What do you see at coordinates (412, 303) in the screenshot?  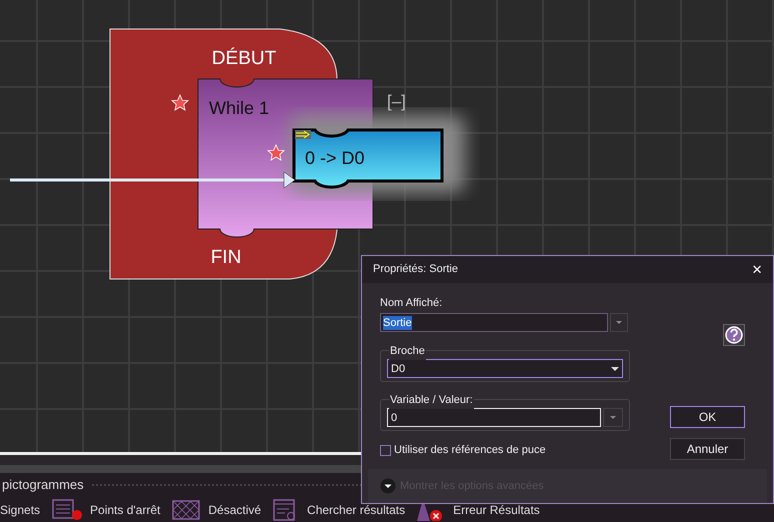 I see `field-label: Nom Affiché:` at bounding box center [412, 303].